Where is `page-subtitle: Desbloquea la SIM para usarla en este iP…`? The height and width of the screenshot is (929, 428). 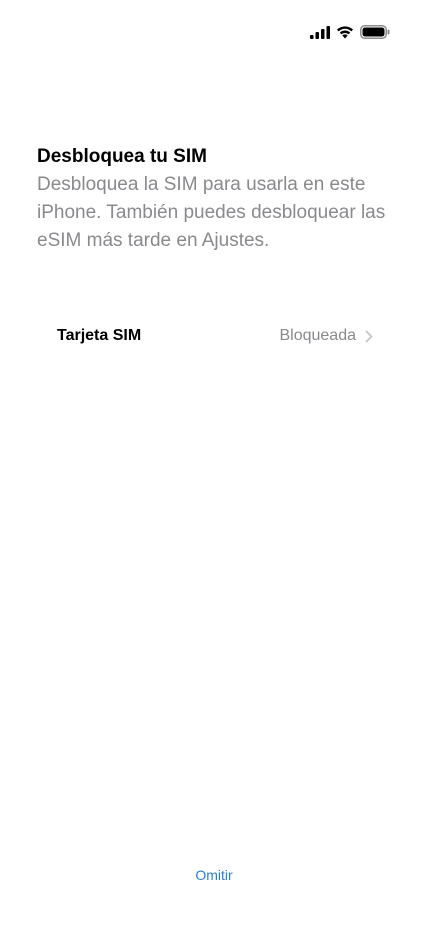 page-subtitle: Desbloquea la SIM para usarla en este iP… is located at coordinates (211, 212).